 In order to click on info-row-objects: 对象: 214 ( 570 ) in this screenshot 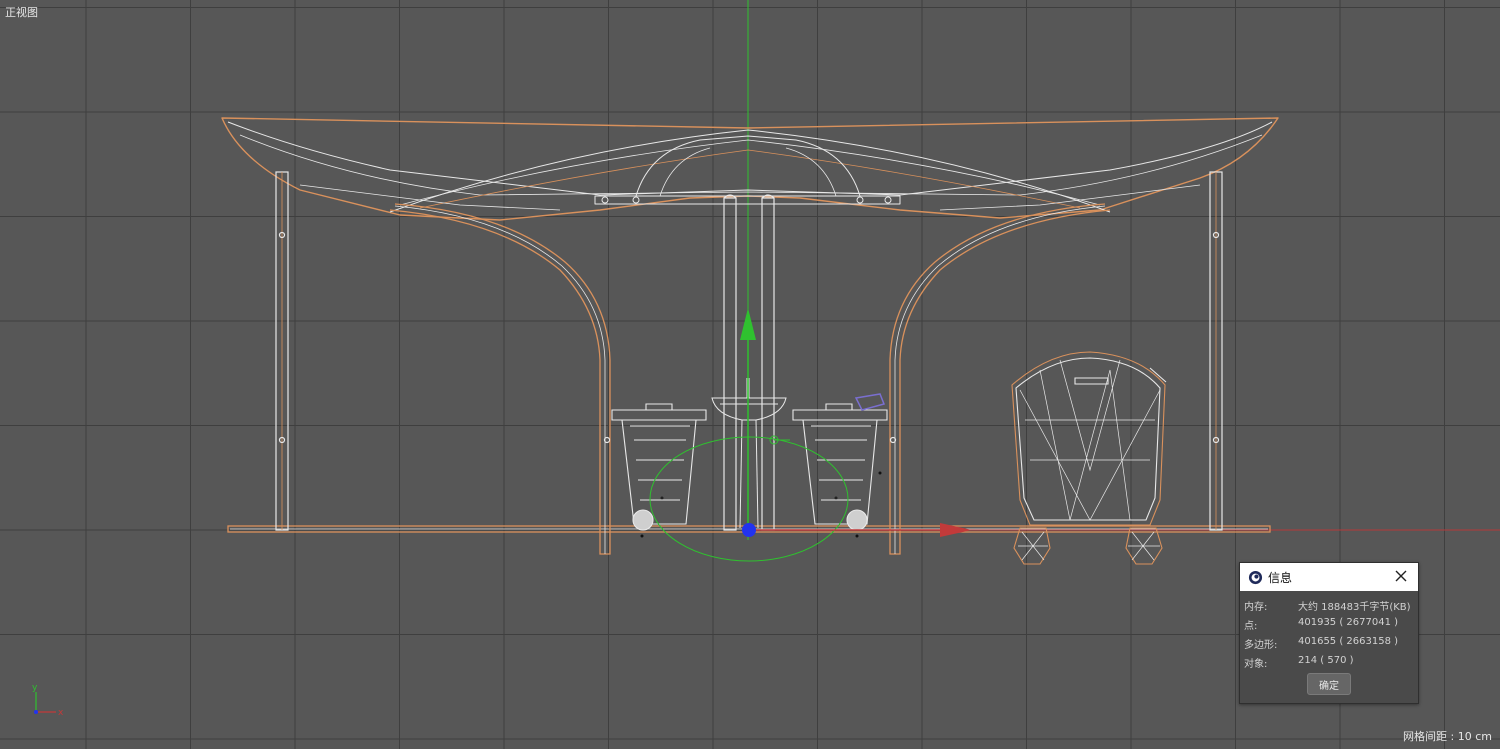, I will do `click(1329, 662)`.